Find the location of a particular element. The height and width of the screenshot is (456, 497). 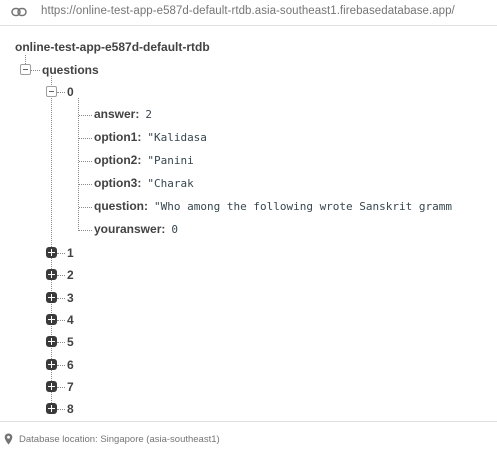

location-pin-icon is located at coordinates (8, 439).